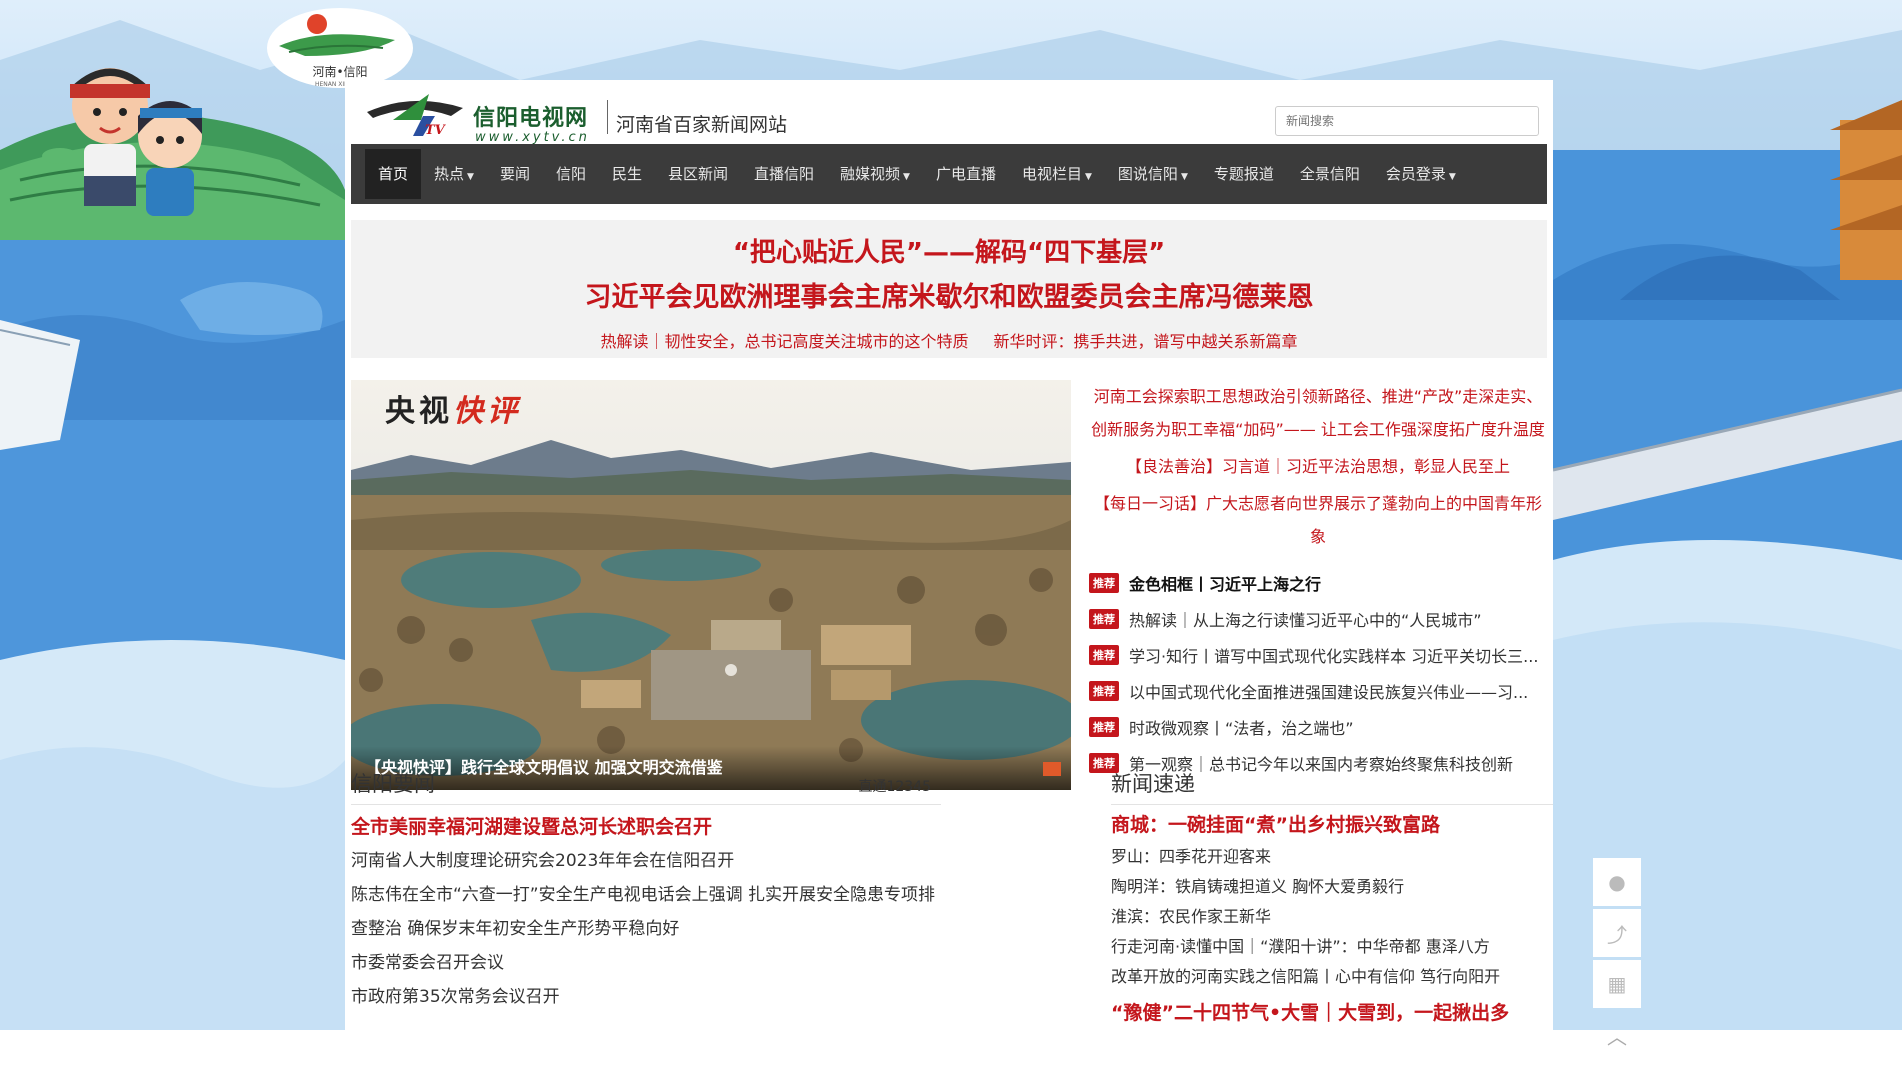 This screenshot has width=1902, height=1080. I want to click on nav-item-12: 全景信阳, so click(1330, 174).